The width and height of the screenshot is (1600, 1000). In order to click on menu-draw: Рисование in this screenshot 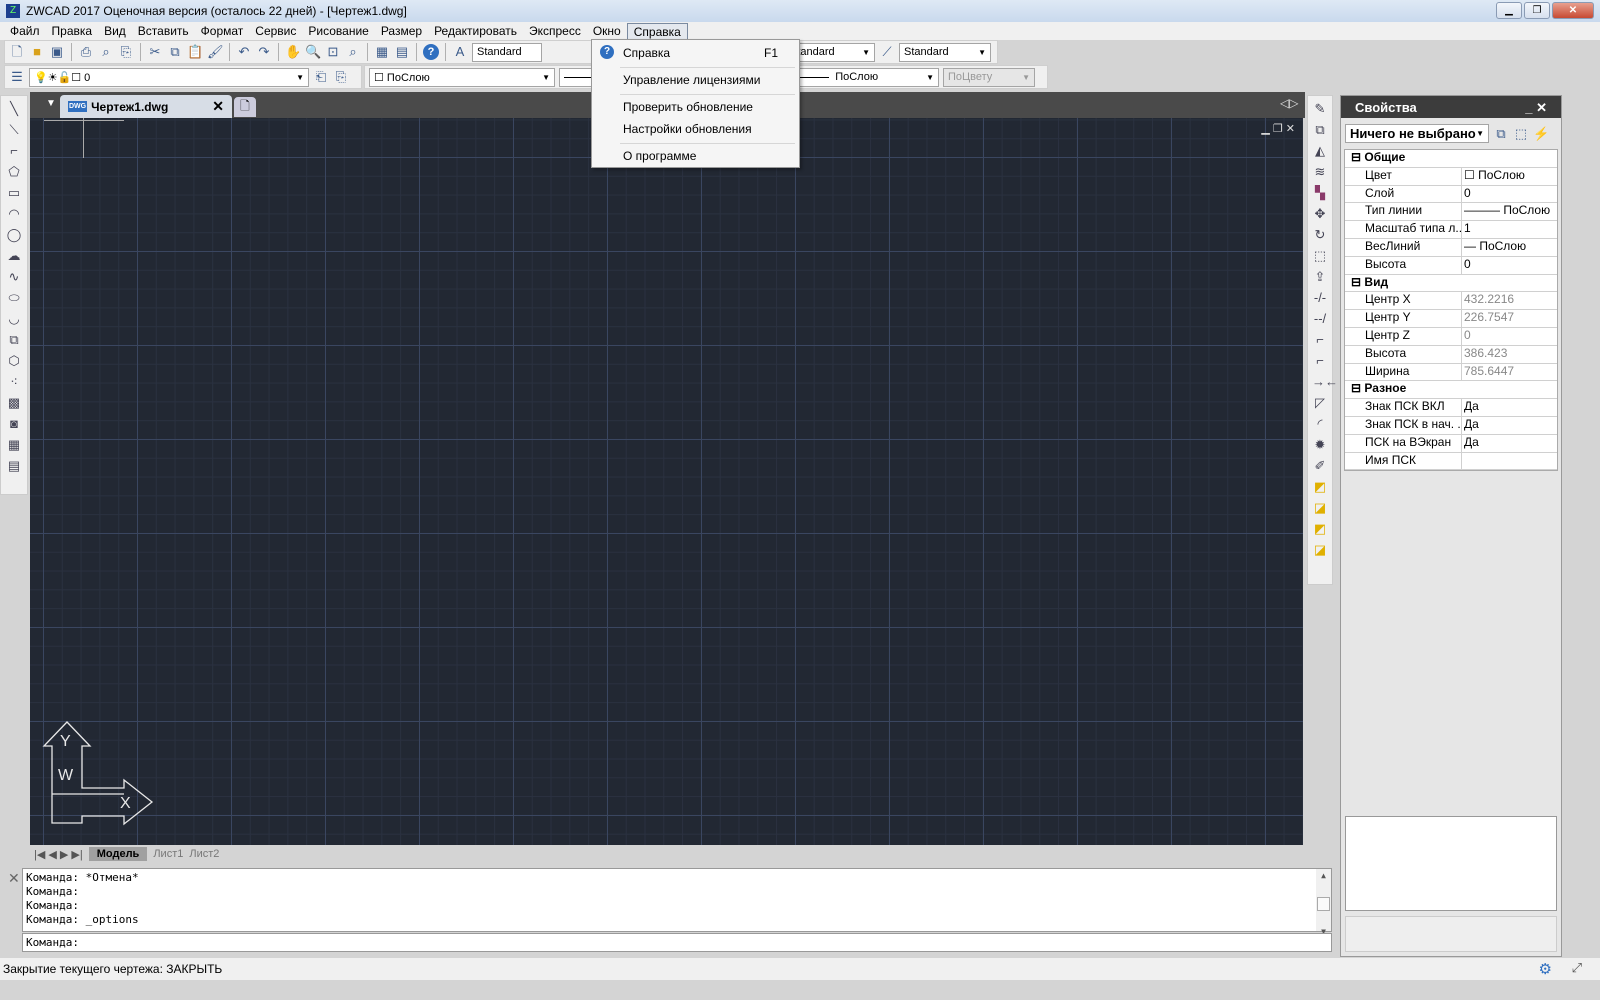, I will do `click(338, 31)`.